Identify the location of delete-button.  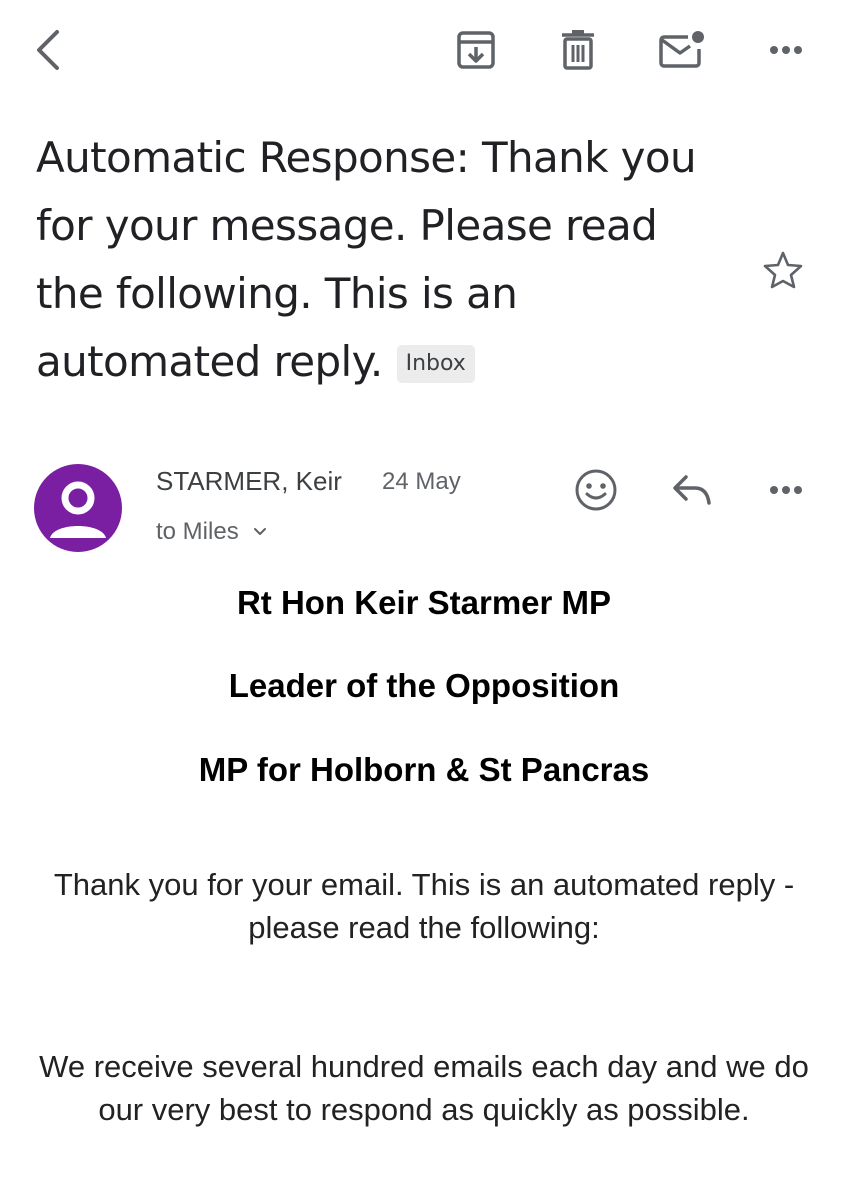
(578, 50).